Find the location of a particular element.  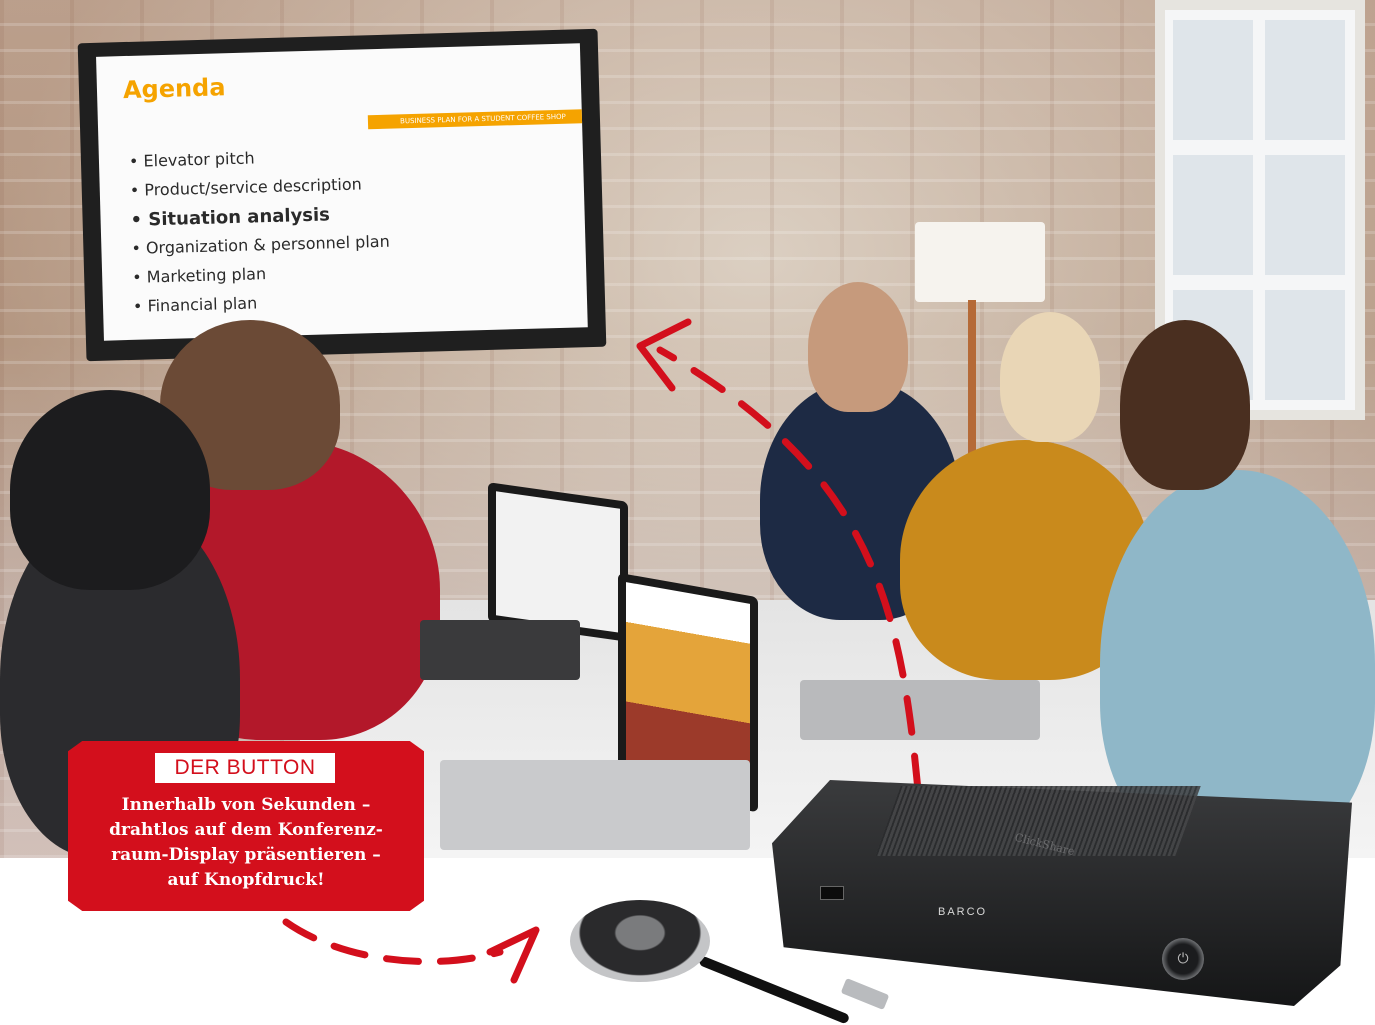

slide-banner-text: BUSINESS PLAN FOR A STUDENT COFFEE SHOP is located at coordinates (482, 119).